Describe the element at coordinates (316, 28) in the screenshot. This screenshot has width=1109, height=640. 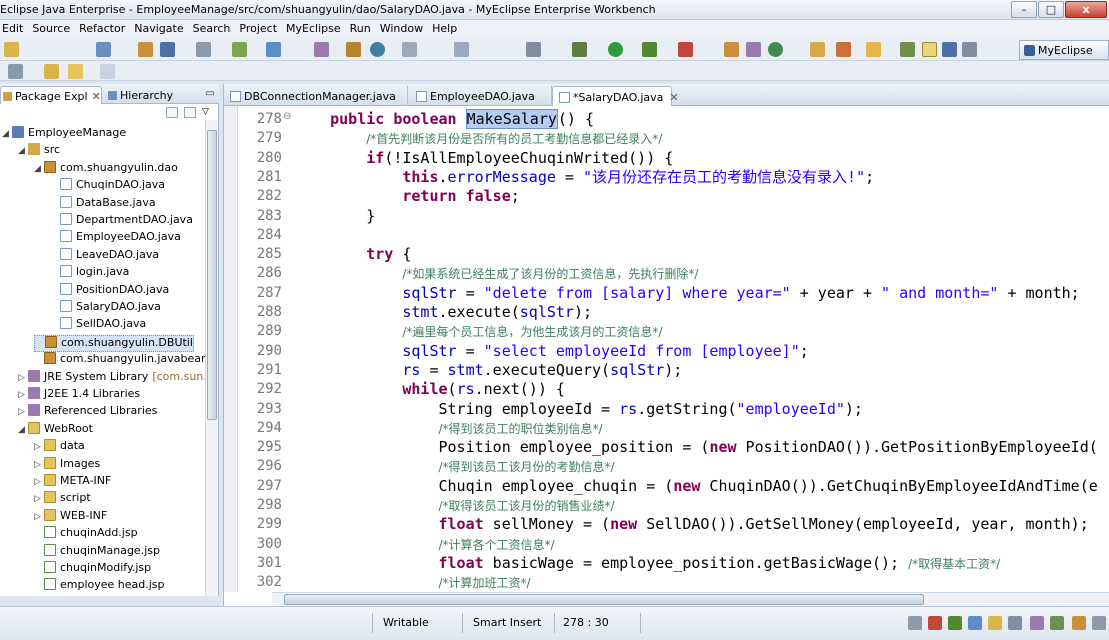
I see `menu-myeclipse: MyEclipse` at that location.